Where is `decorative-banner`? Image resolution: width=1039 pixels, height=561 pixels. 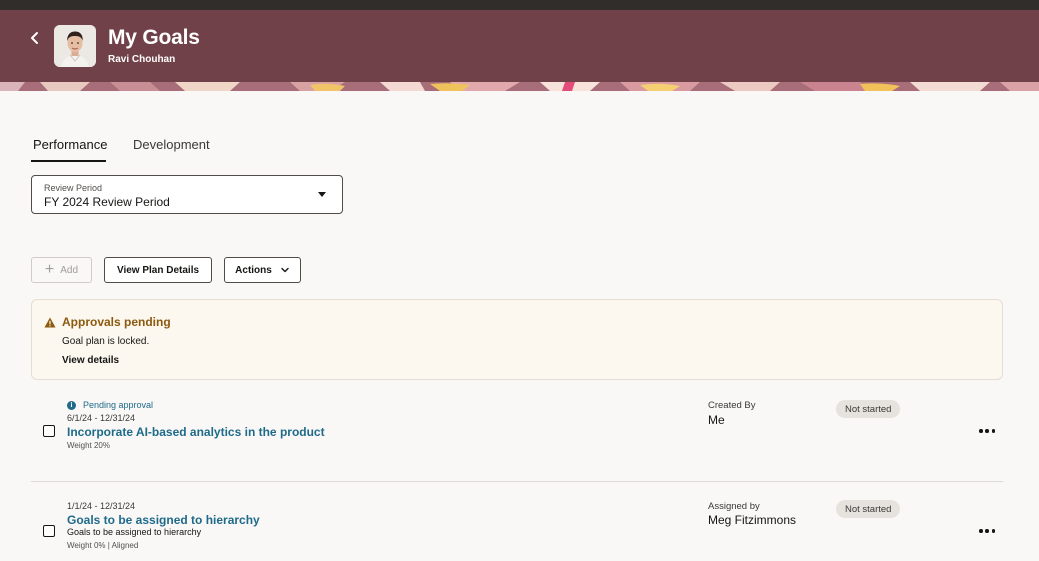 decorative-banner is located at coordinates (519, 86).